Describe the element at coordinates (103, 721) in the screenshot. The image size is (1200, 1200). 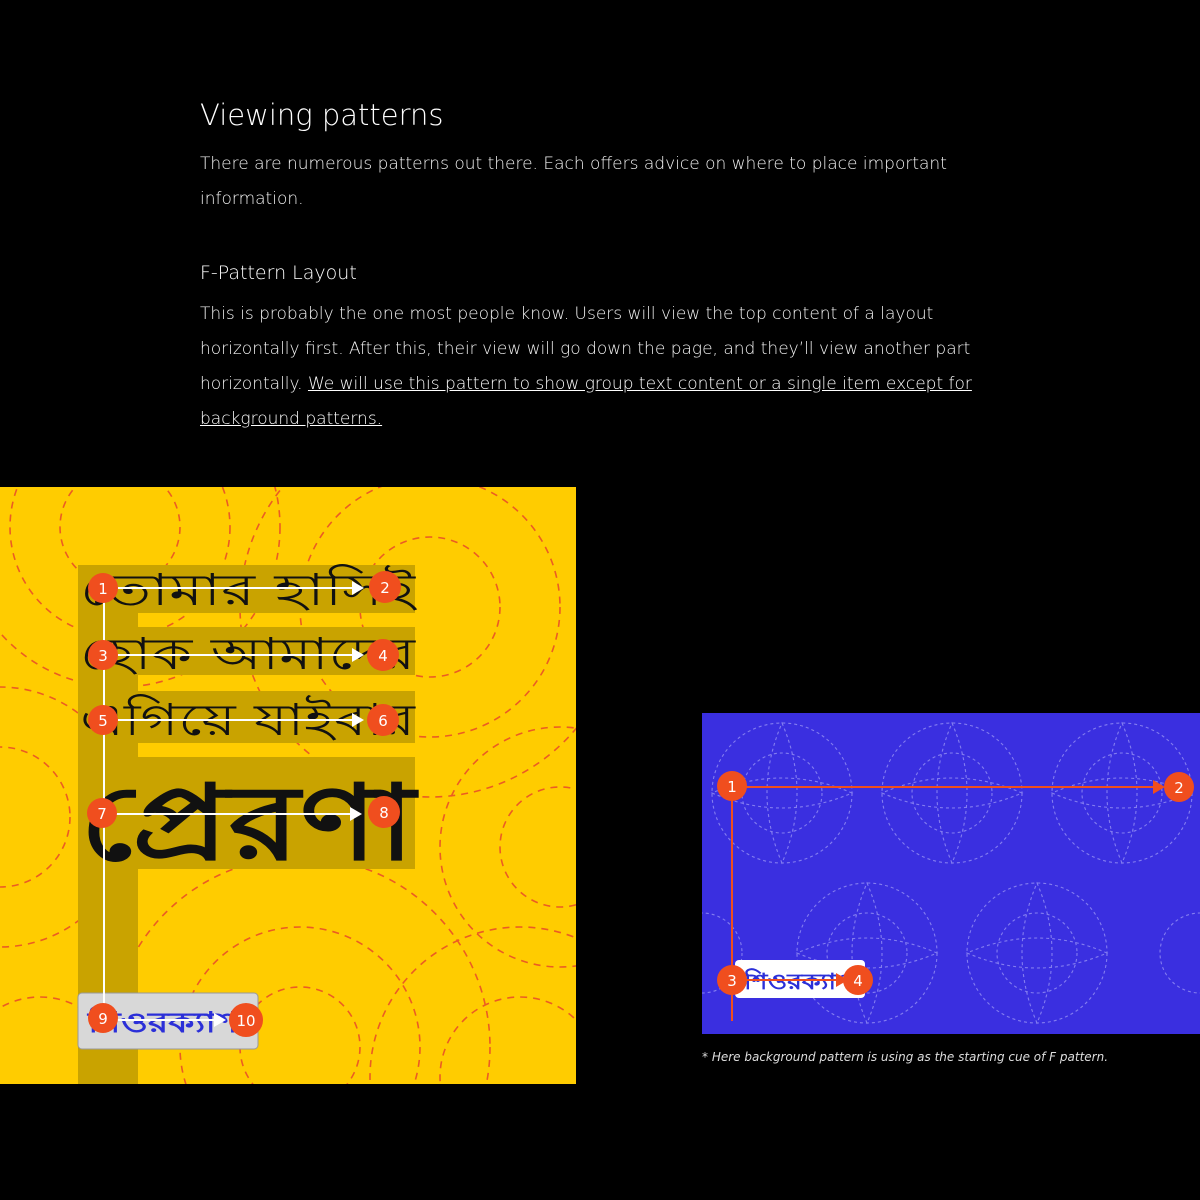
I see `marker-5-label: 5` at that location.